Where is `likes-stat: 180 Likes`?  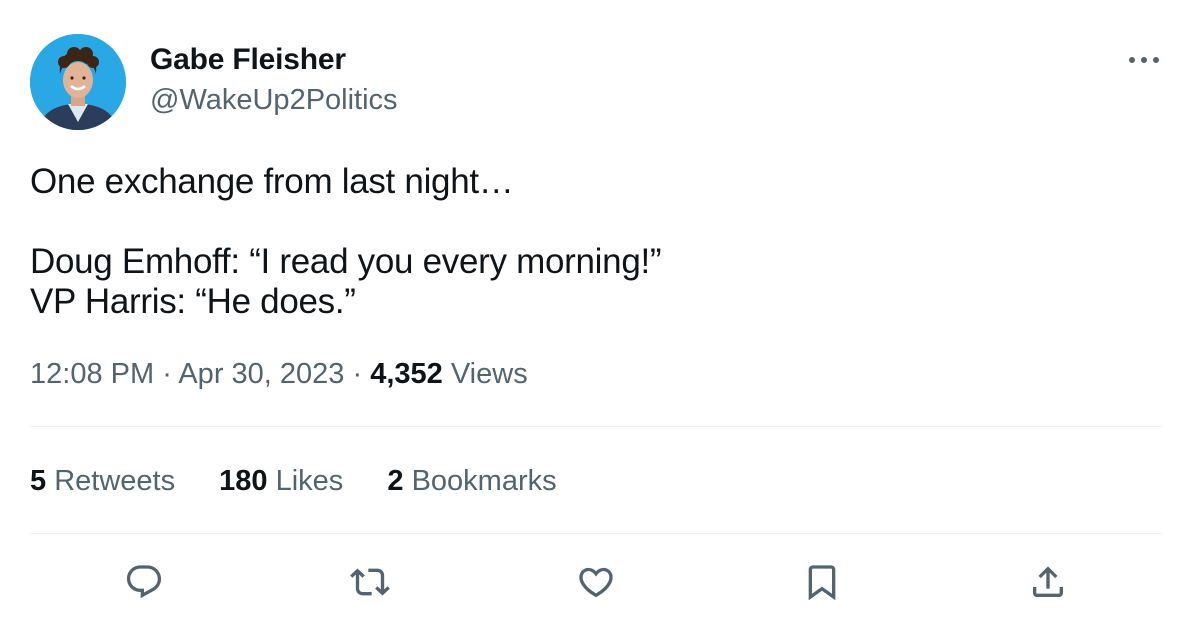
likes-stat: 180 Likes is located at coordinates (281, 481).